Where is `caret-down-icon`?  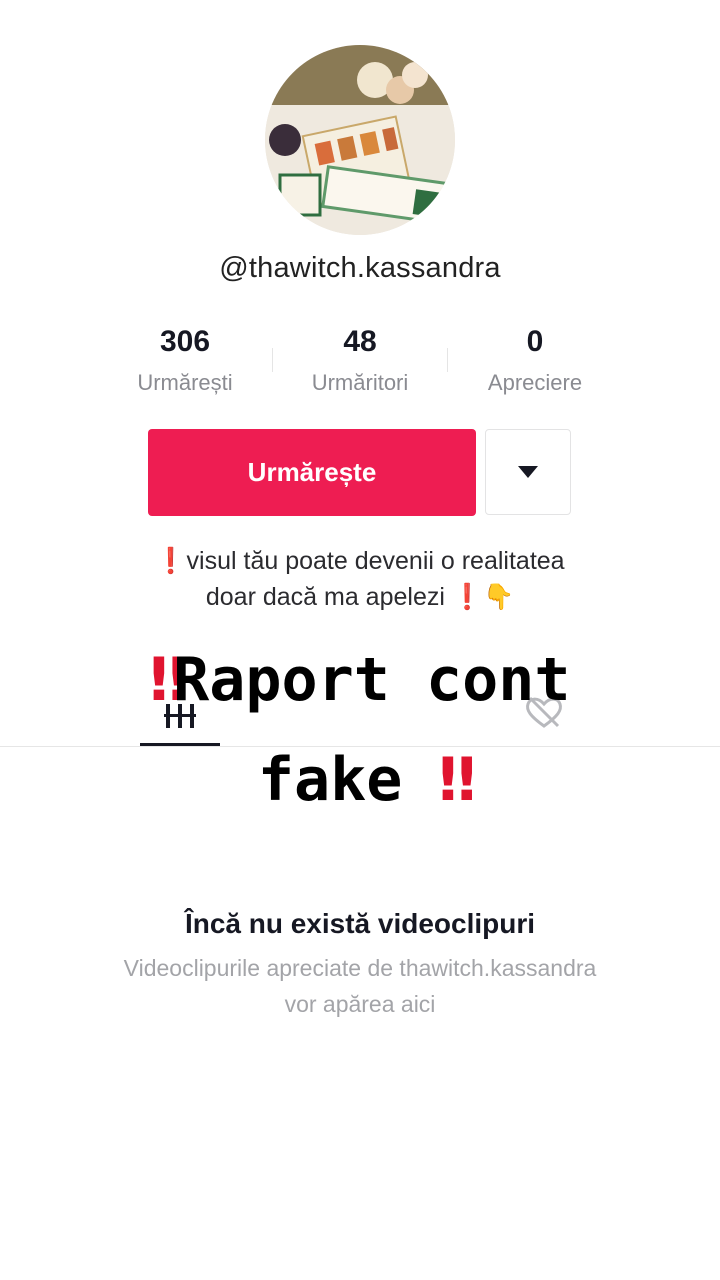
caret-down-icon is located at coordinates (528, 472).